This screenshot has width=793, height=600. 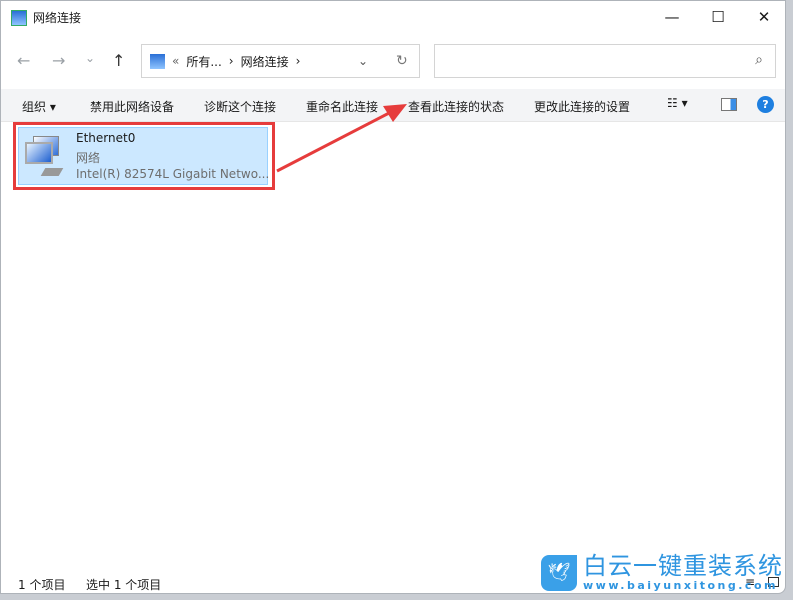 What do you see at coordinates (132, 106) in the screenshot?
I see `disable-device-button: 禁用此网络设备` at bounding box center [132, 106].